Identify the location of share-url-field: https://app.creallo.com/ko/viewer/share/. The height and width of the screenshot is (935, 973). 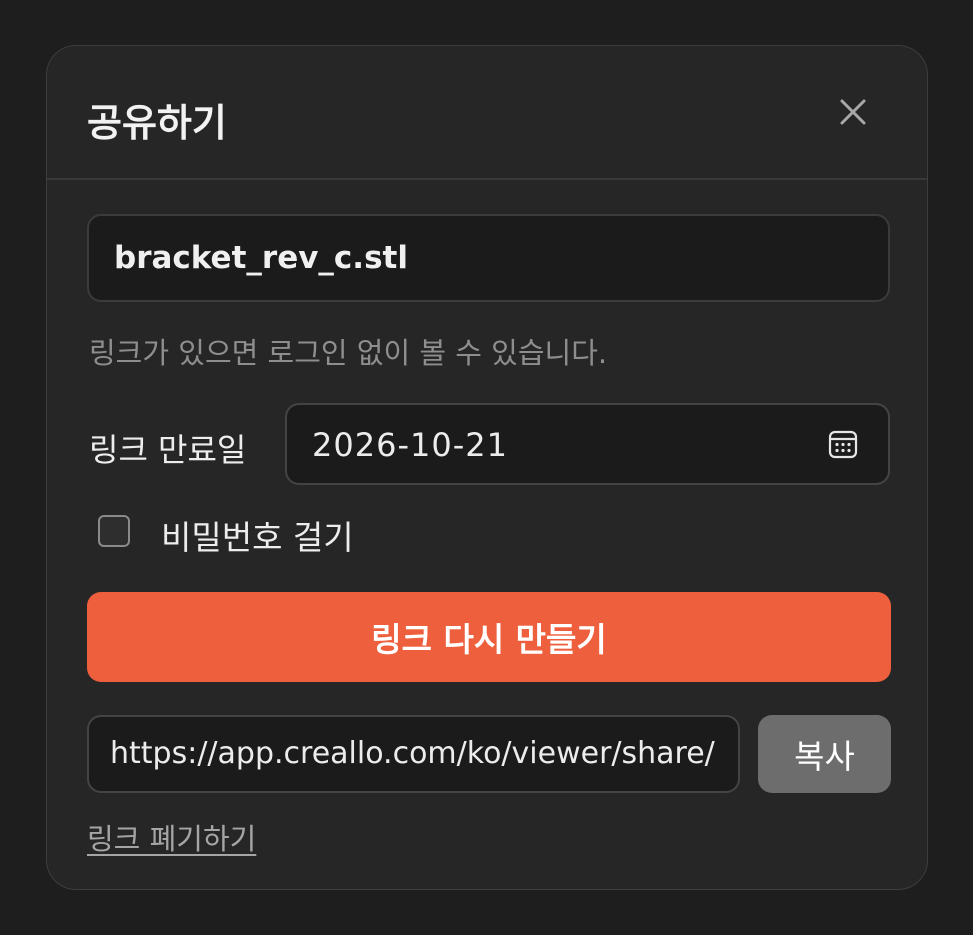
(413, 754).